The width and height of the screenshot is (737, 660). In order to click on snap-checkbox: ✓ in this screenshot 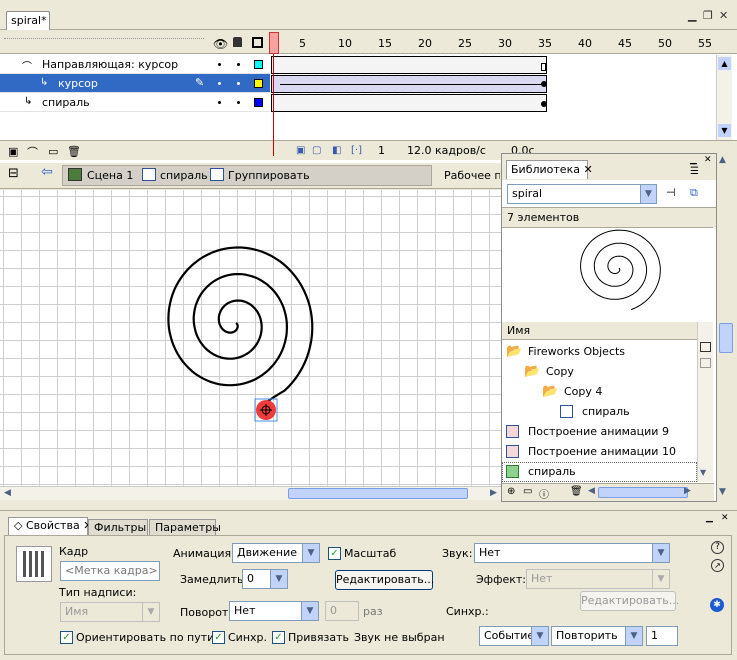, I will do `click(278, 637)`.